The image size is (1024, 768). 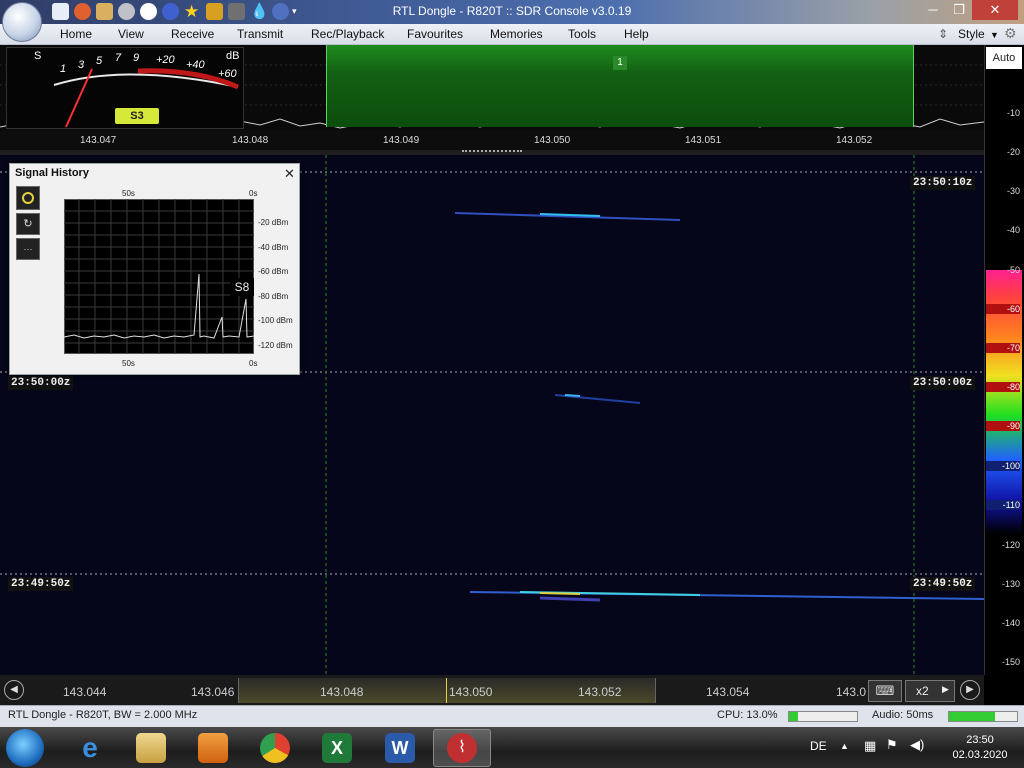 What do you see at coordinates (99, 61) in the screenshot?
I see `s-scale-5: 5` at bounding box center [99, 61].